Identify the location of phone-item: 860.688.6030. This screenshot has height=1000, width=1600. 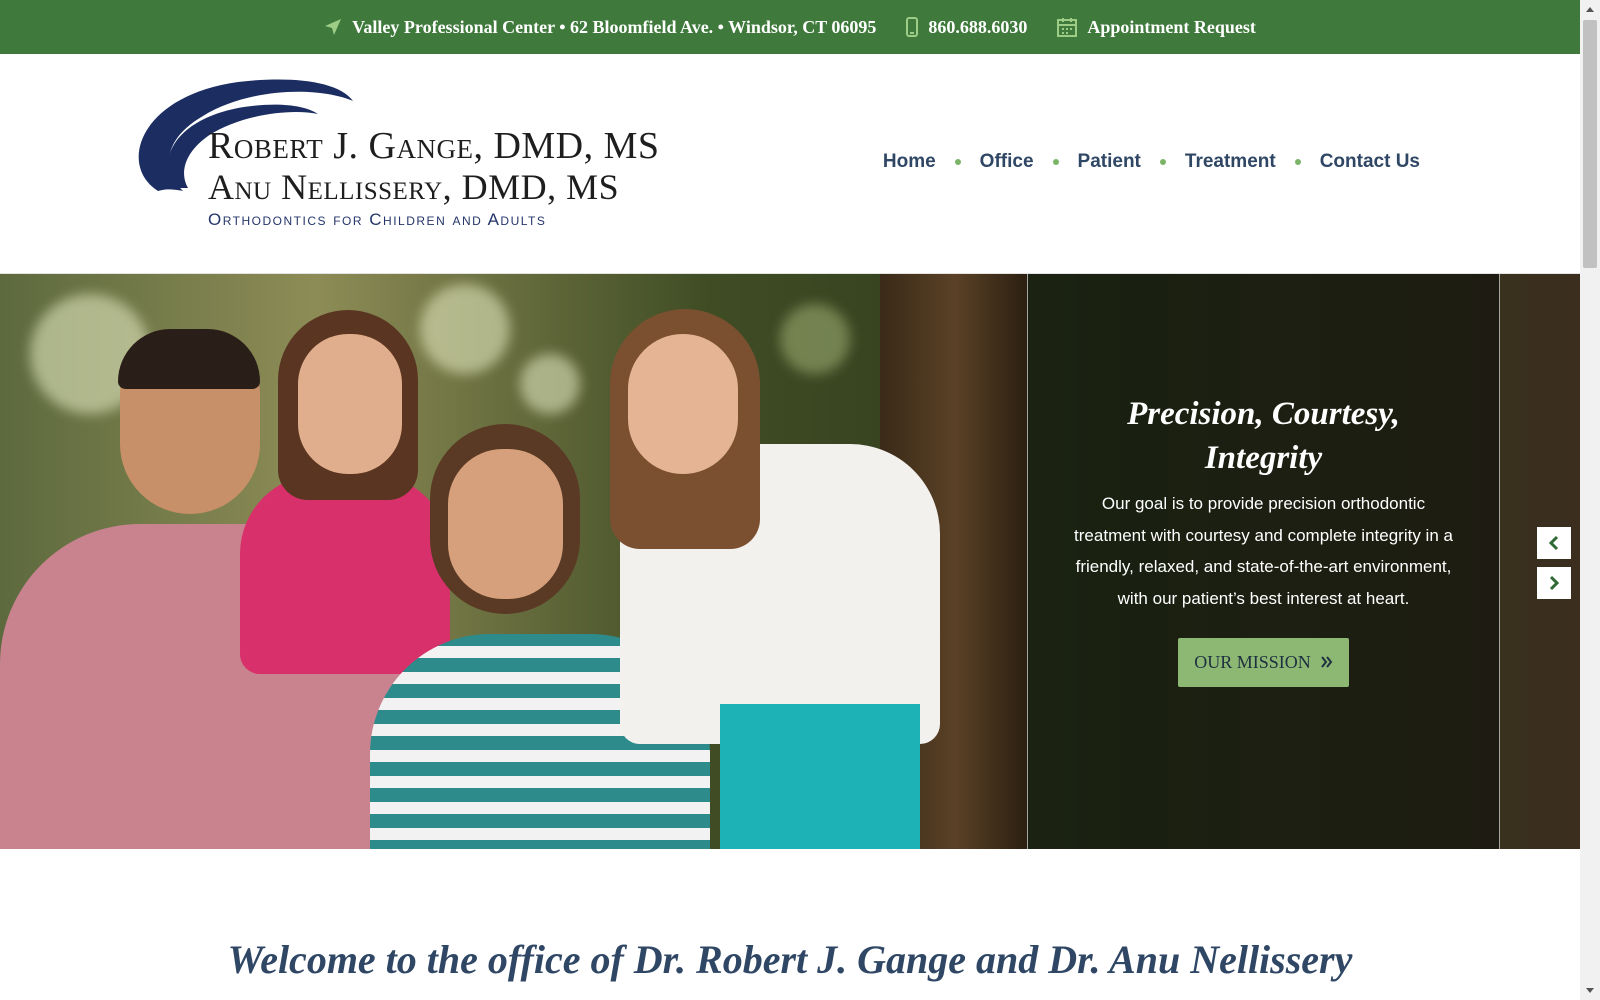
(966, 27).